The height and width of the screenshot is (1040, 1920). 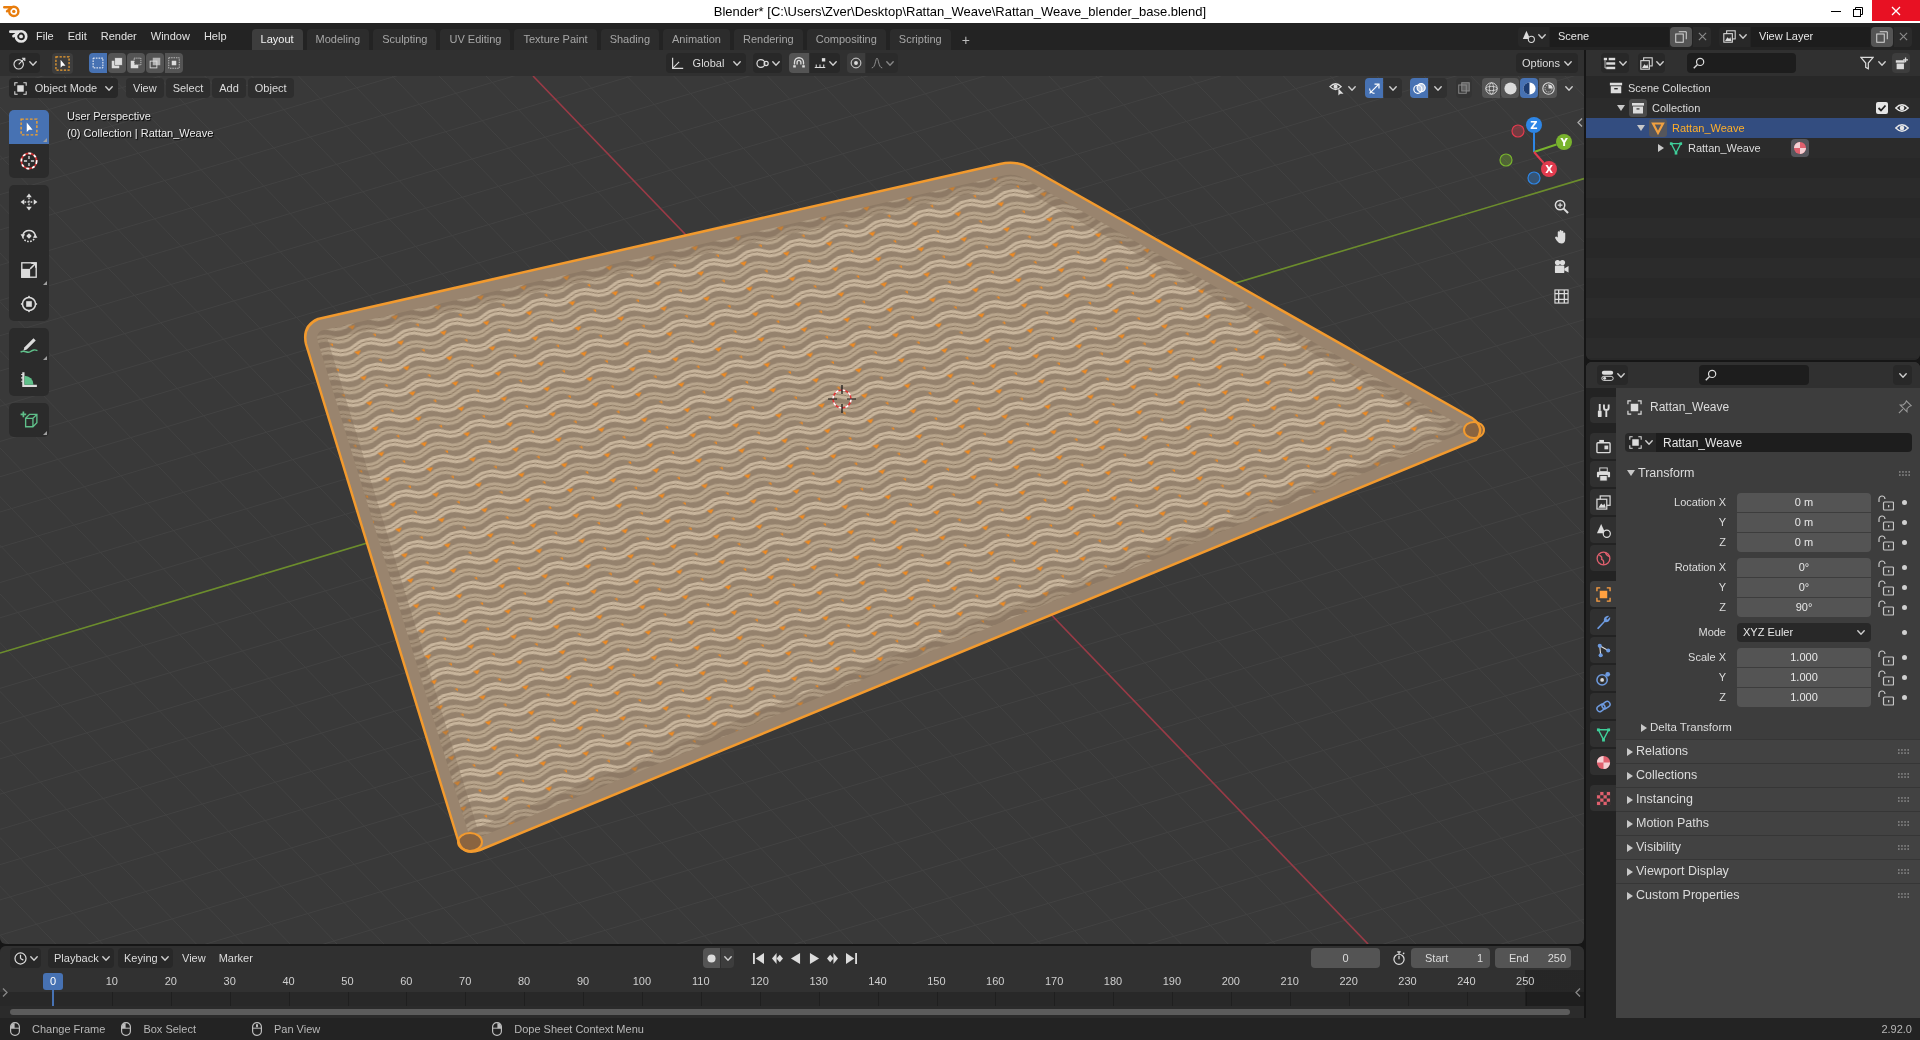 What do you see at coordinates (475, 39) in the screenshot?
I see `workspace-tab: UV Editing` at bounding box center [475, 39].